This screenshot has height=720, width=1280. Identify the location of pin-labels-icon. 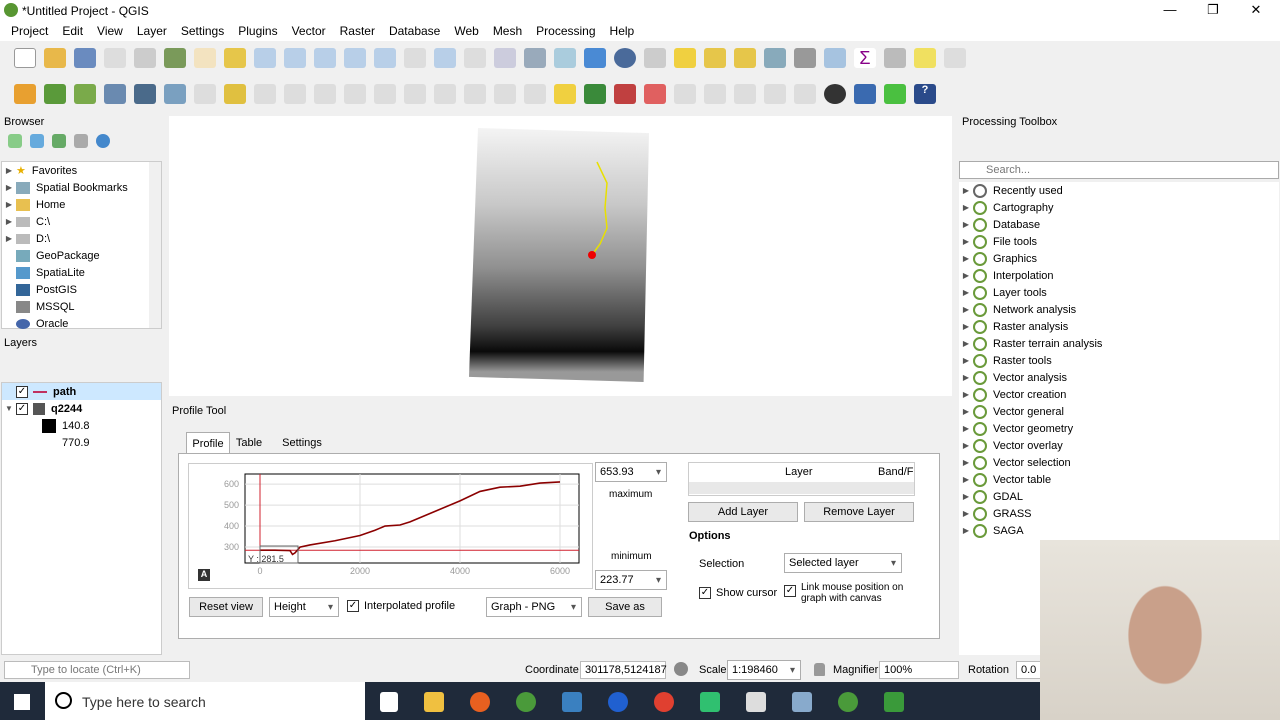
(625, 94).